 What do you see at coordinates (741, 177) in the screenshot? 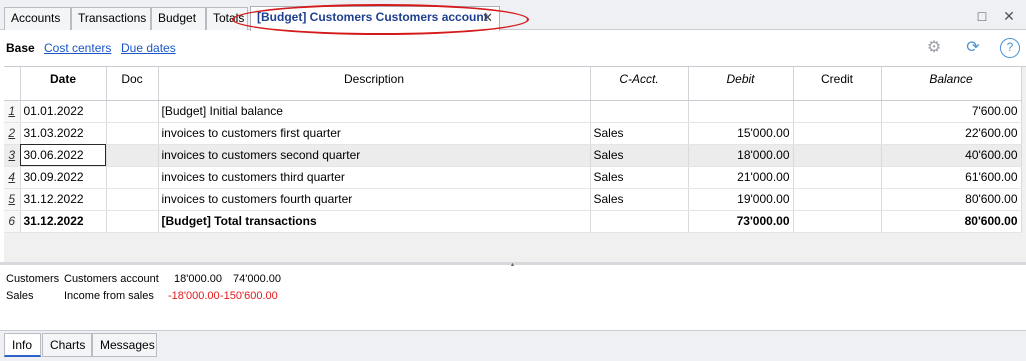
I see `cell-debit: 21'000.00` at bounding box center [741, 177].